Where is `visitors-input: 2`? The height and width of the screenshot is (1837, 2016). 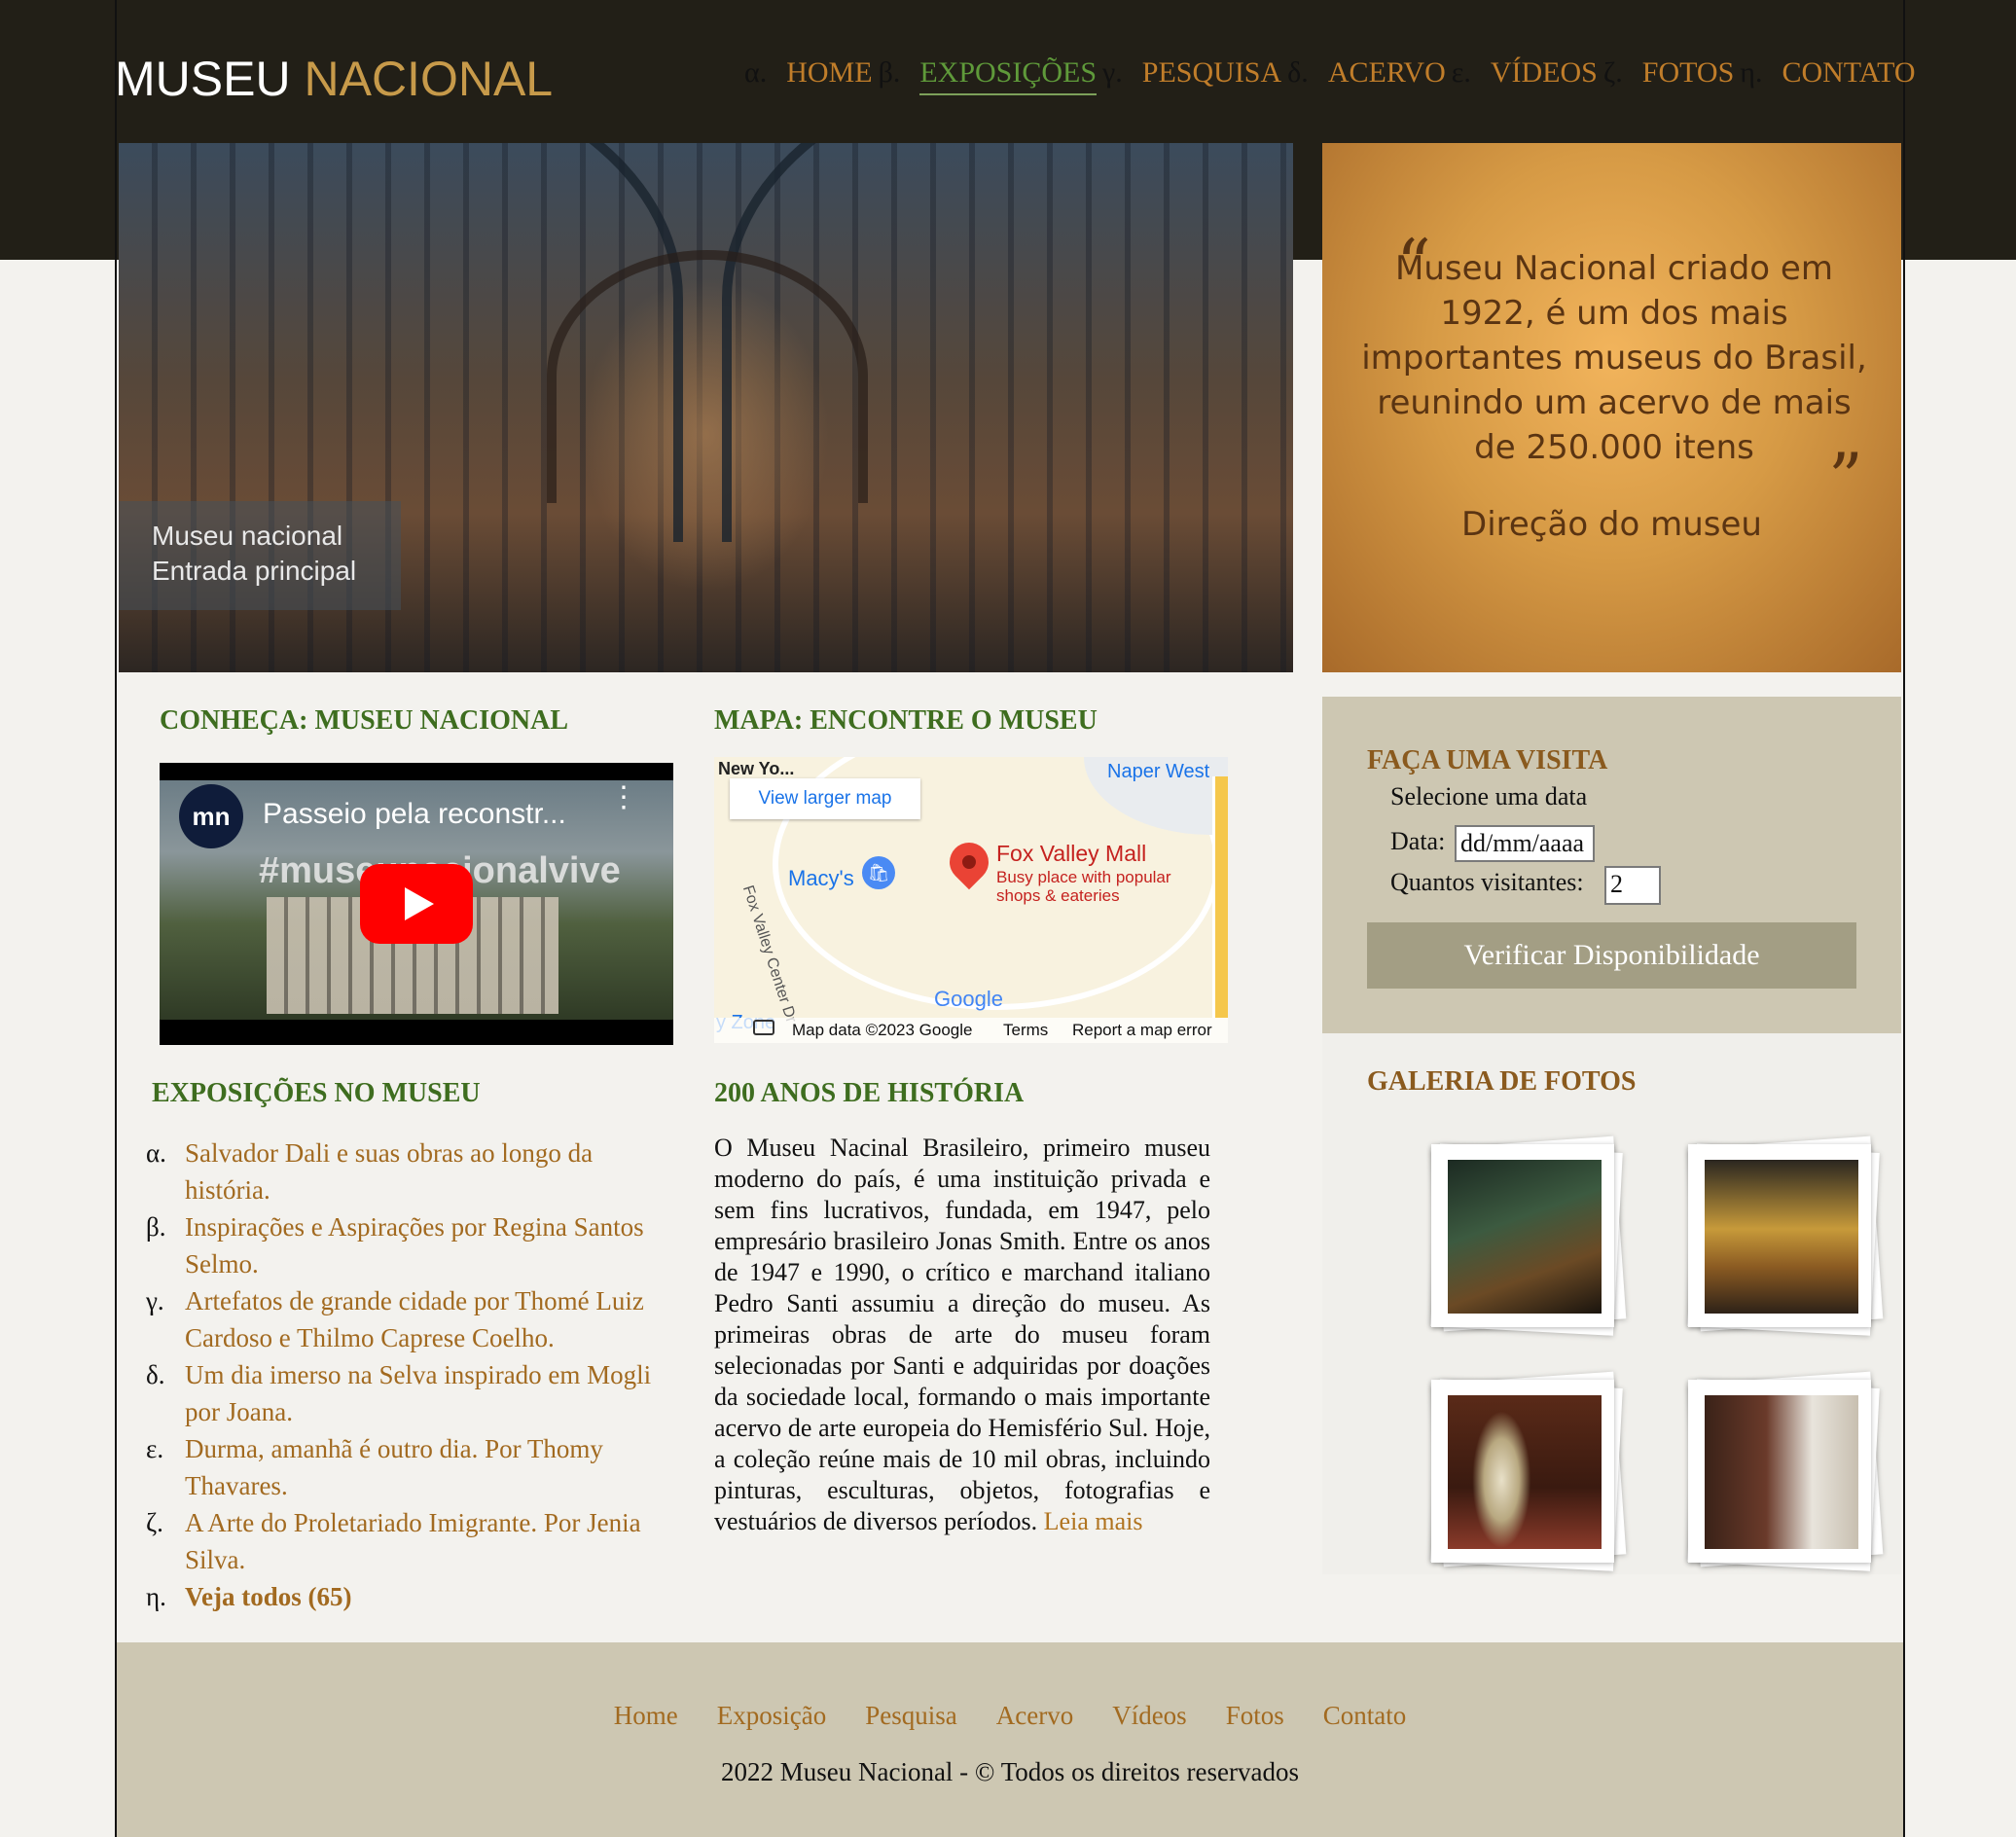 visitors-input: 2 is located at coordinates (1632, 885).